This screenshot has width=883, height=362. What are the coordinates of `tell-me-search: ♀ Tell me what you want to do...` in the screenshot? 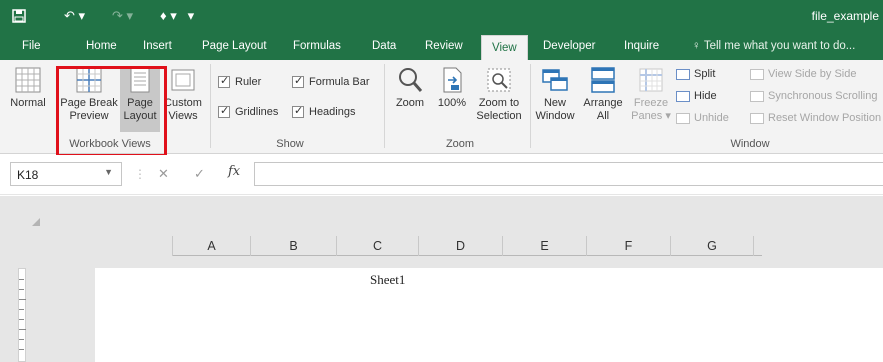 It's located at (773, 46).